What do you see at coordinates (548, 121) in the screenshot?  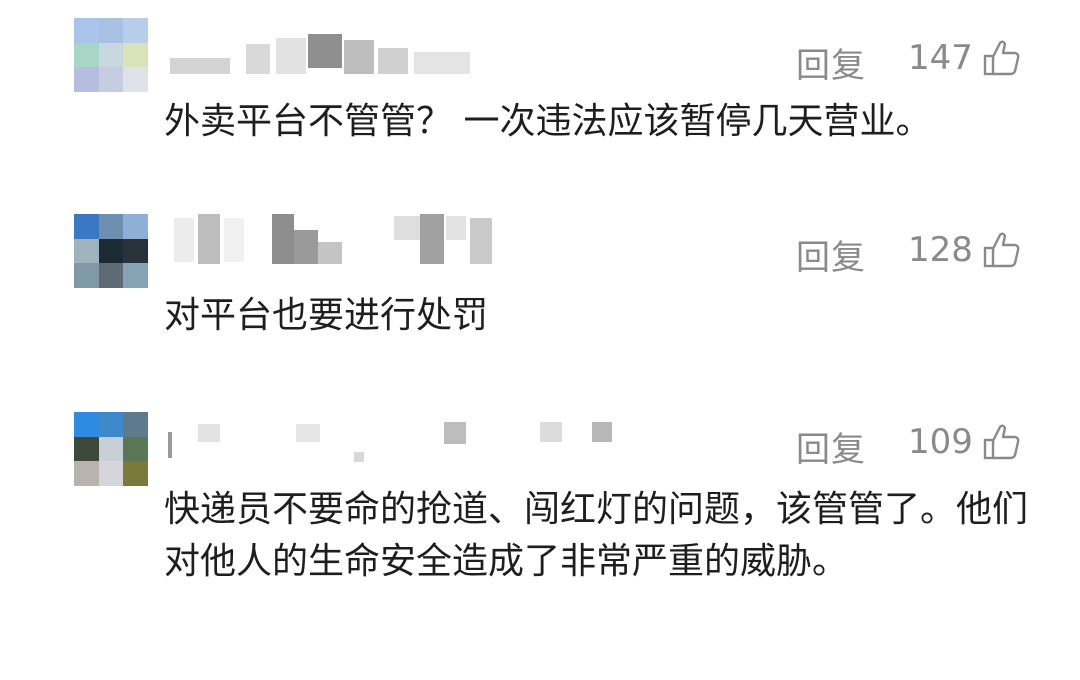 I see `comment-text: 外卖平台不管管？ 一次违法应该暂停几天营业。` at bounding box center [548, 121].